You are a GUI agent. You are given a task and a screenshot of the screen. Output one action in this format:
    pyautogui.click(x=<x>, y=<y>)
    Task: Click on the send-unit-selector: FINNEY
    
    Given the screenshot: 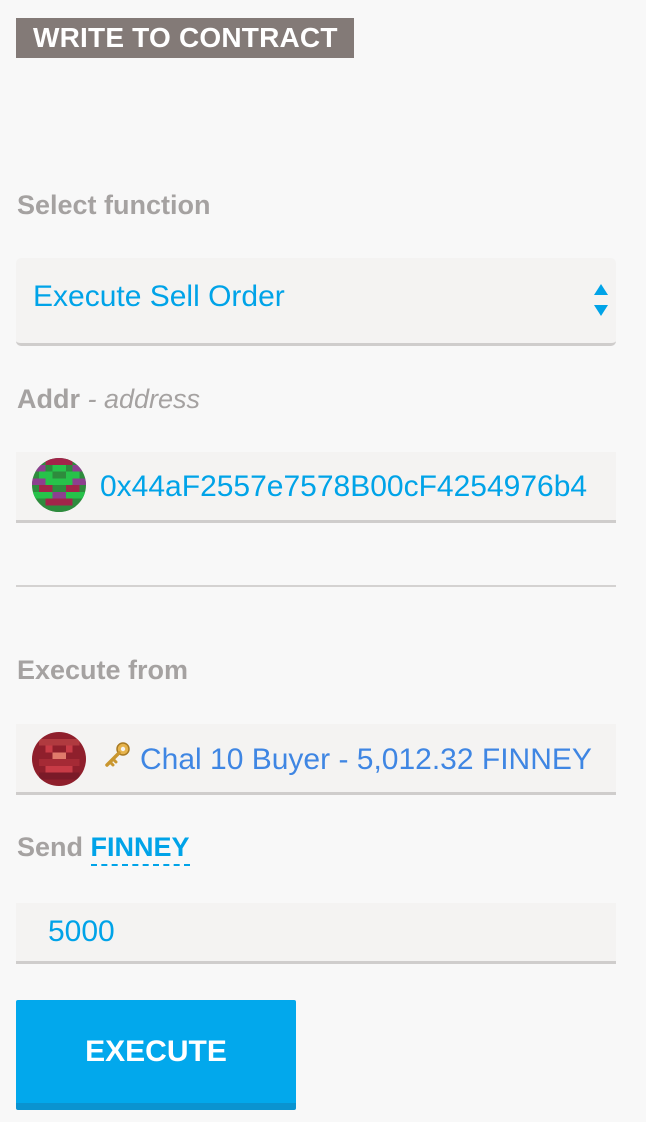 What is the action you would take?
    pyautogui.click(x=140, y=849)
    